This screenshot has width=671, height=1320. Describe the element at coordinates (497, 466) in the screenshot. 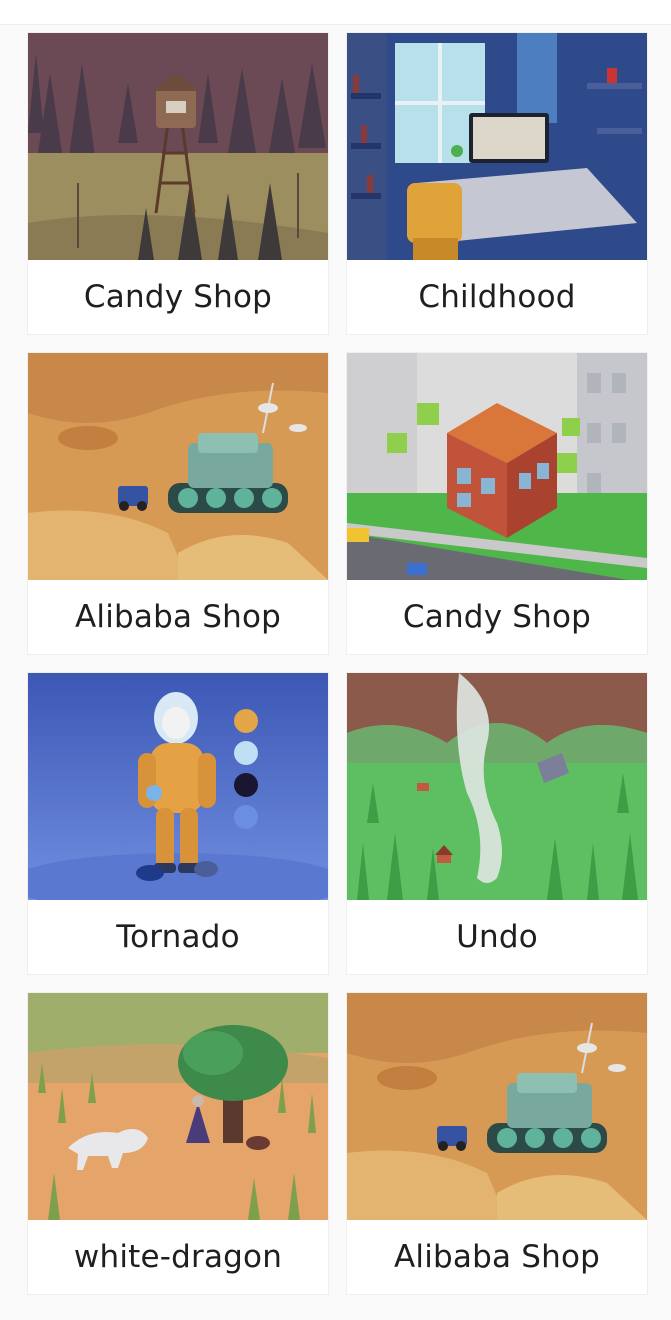

I see `town-house-icon` at that location.